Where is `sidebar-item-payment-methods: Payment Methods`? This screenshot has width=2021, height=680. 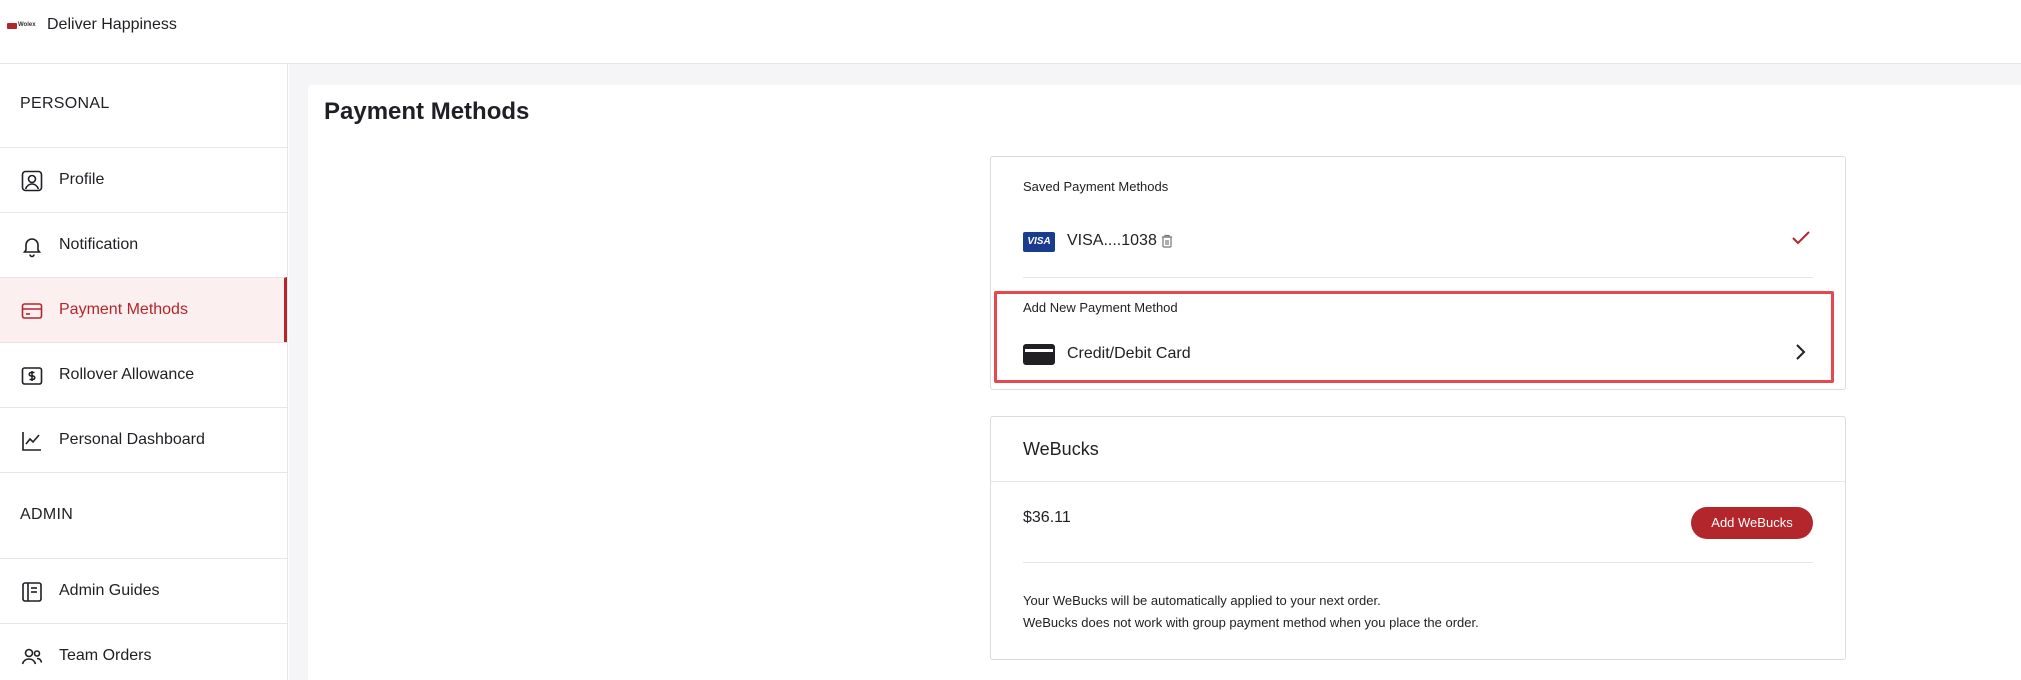
sidebar-item-payment-methods: Payment Methods is located at coordinates (143, 309).